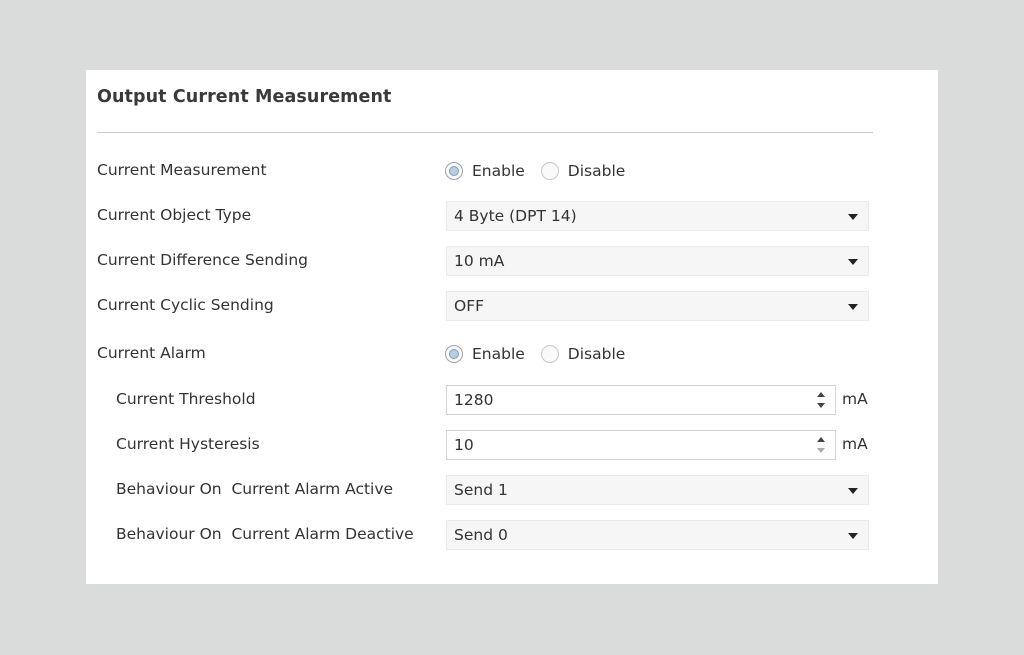 This screenshot has width=1024, height=655. What do you see at coordinates (188, 444) in the screenshot?
I see `label-current-hysteresis: Current Hysteresis` at bounding box center [188, 444].